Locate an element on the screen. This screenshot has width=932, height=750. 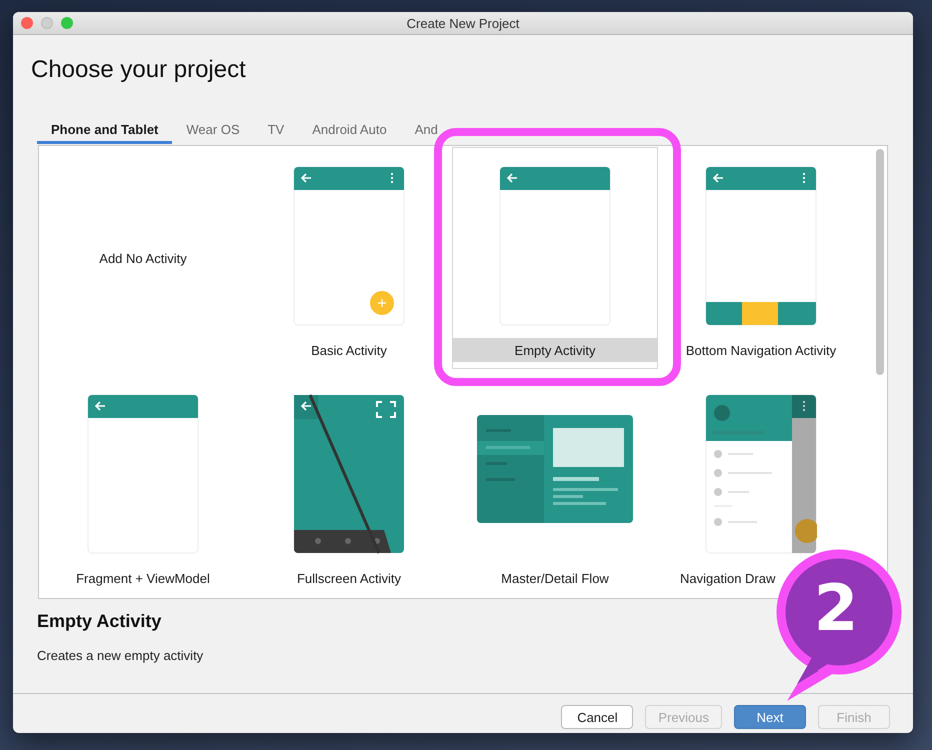
template-label: Add No Activity is located at coordinates (143, 259).